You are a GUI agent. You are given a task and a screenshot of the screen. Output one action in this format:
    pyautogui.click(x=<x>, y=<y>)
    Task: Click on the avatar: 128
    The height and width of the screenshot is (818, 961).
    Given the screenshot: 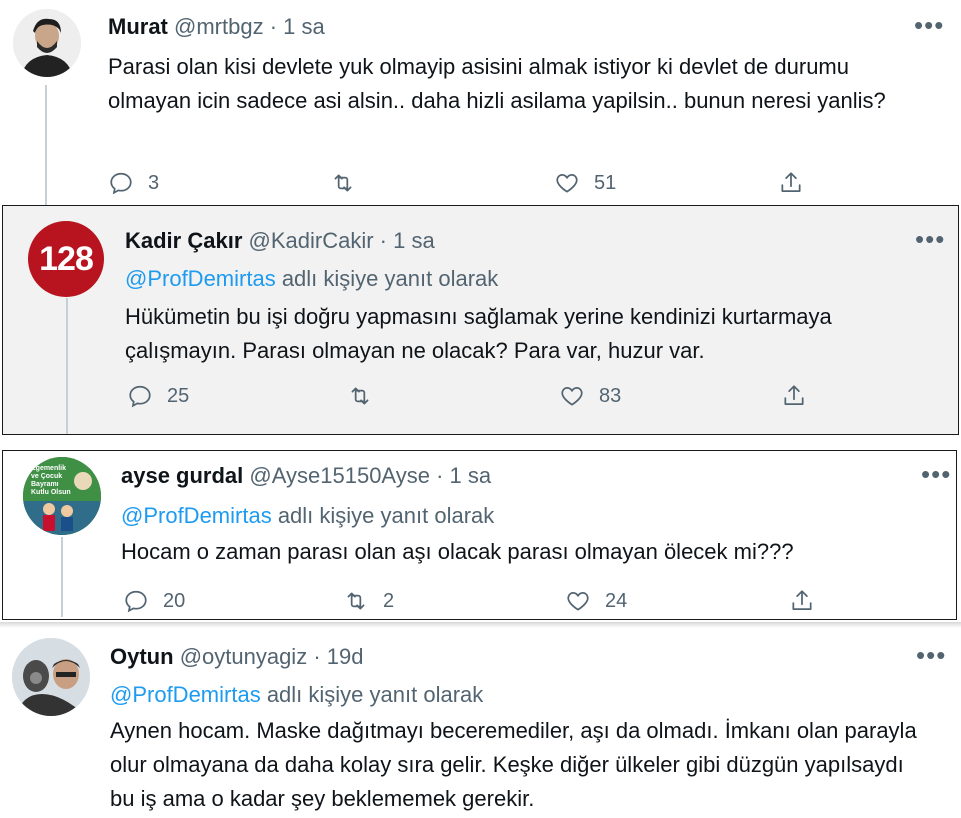 What is the action you would take?
    pyautogui.click(x=66, y=259)
    